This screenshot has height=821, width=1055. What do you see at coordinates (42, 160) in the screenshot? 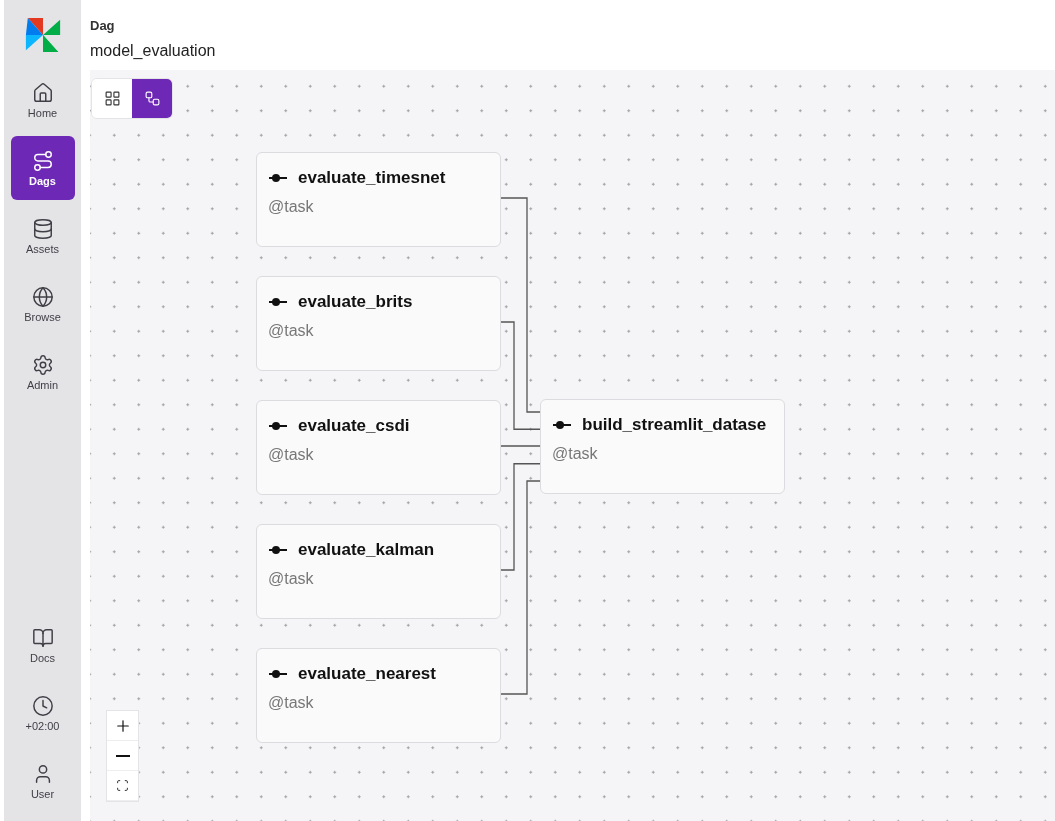
I see `route-icon` at bounding box center [42, 160].